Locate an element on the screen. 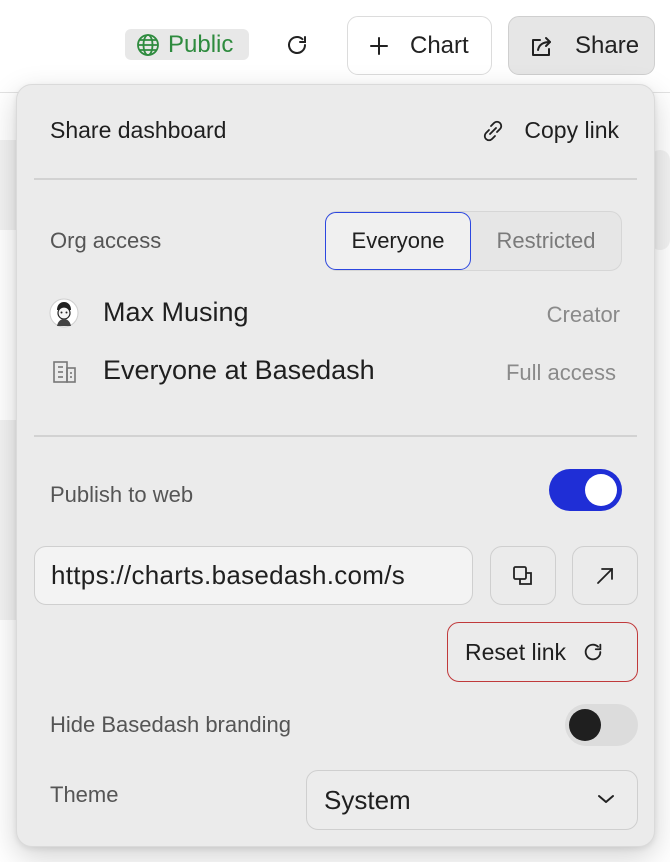 This screenshot has width=670, height=862. theme-select: System is located at coordinates (472, 800).